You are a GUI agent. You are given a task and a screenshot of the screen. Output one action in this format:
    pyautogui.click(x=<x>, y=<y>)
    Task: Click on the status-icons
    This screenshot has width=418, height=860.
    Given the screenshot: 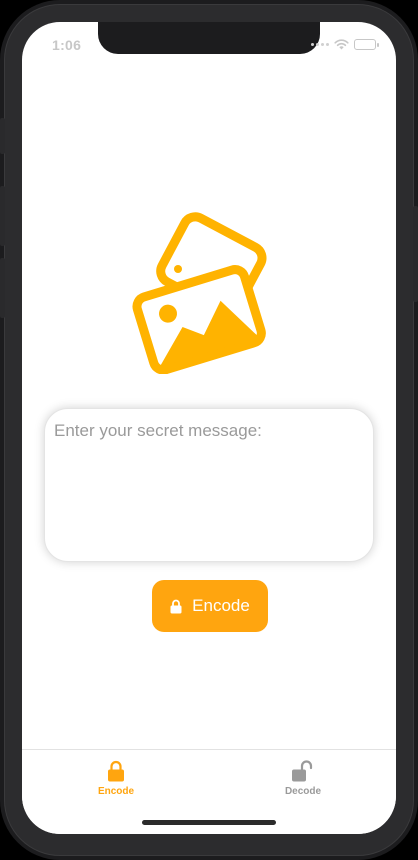 What is the action you would take?
    pyautogui.click(x=345, y=44)
    